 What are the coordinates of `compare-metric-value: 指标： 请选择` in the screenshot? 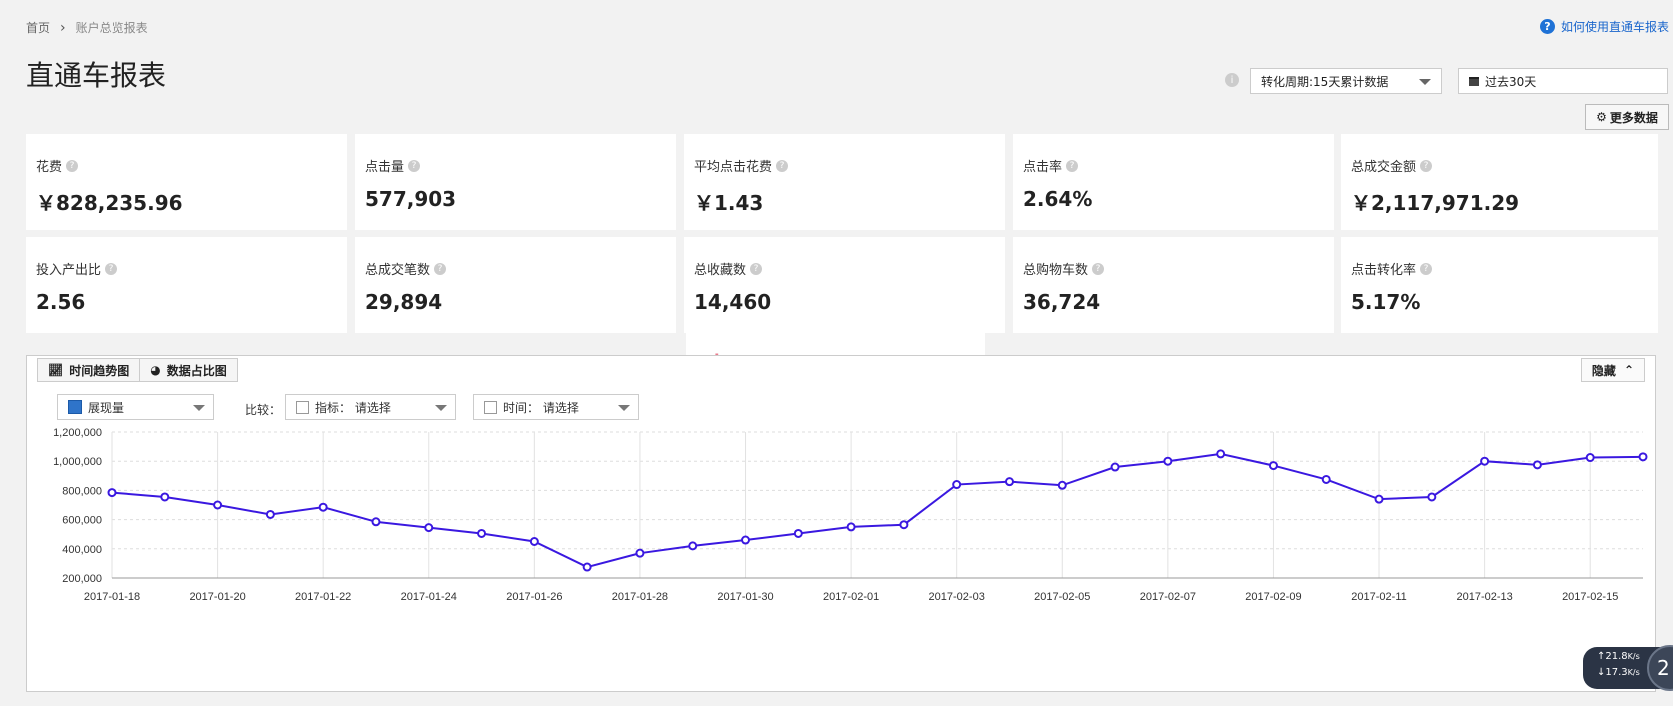 It's located at (353, 407).